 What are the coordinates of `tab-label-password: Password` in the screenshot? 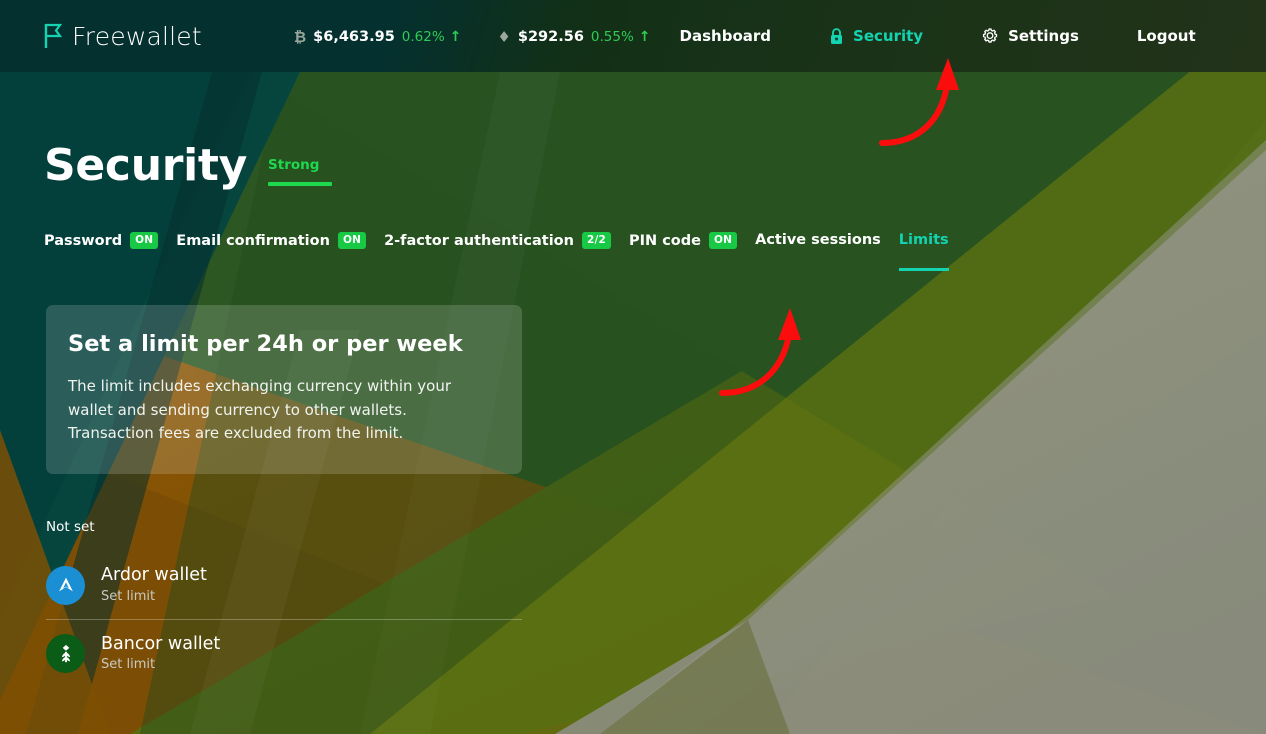 It's located at (83, 240).